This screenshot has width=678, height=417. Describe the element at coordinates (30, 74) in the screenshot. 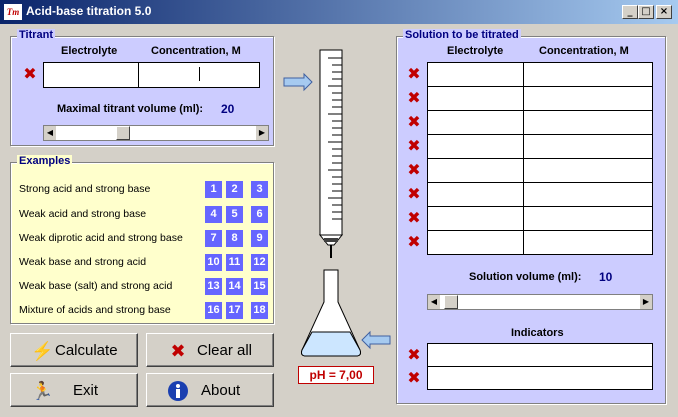

I see `titrant-delete-icon: ✖` at that location.